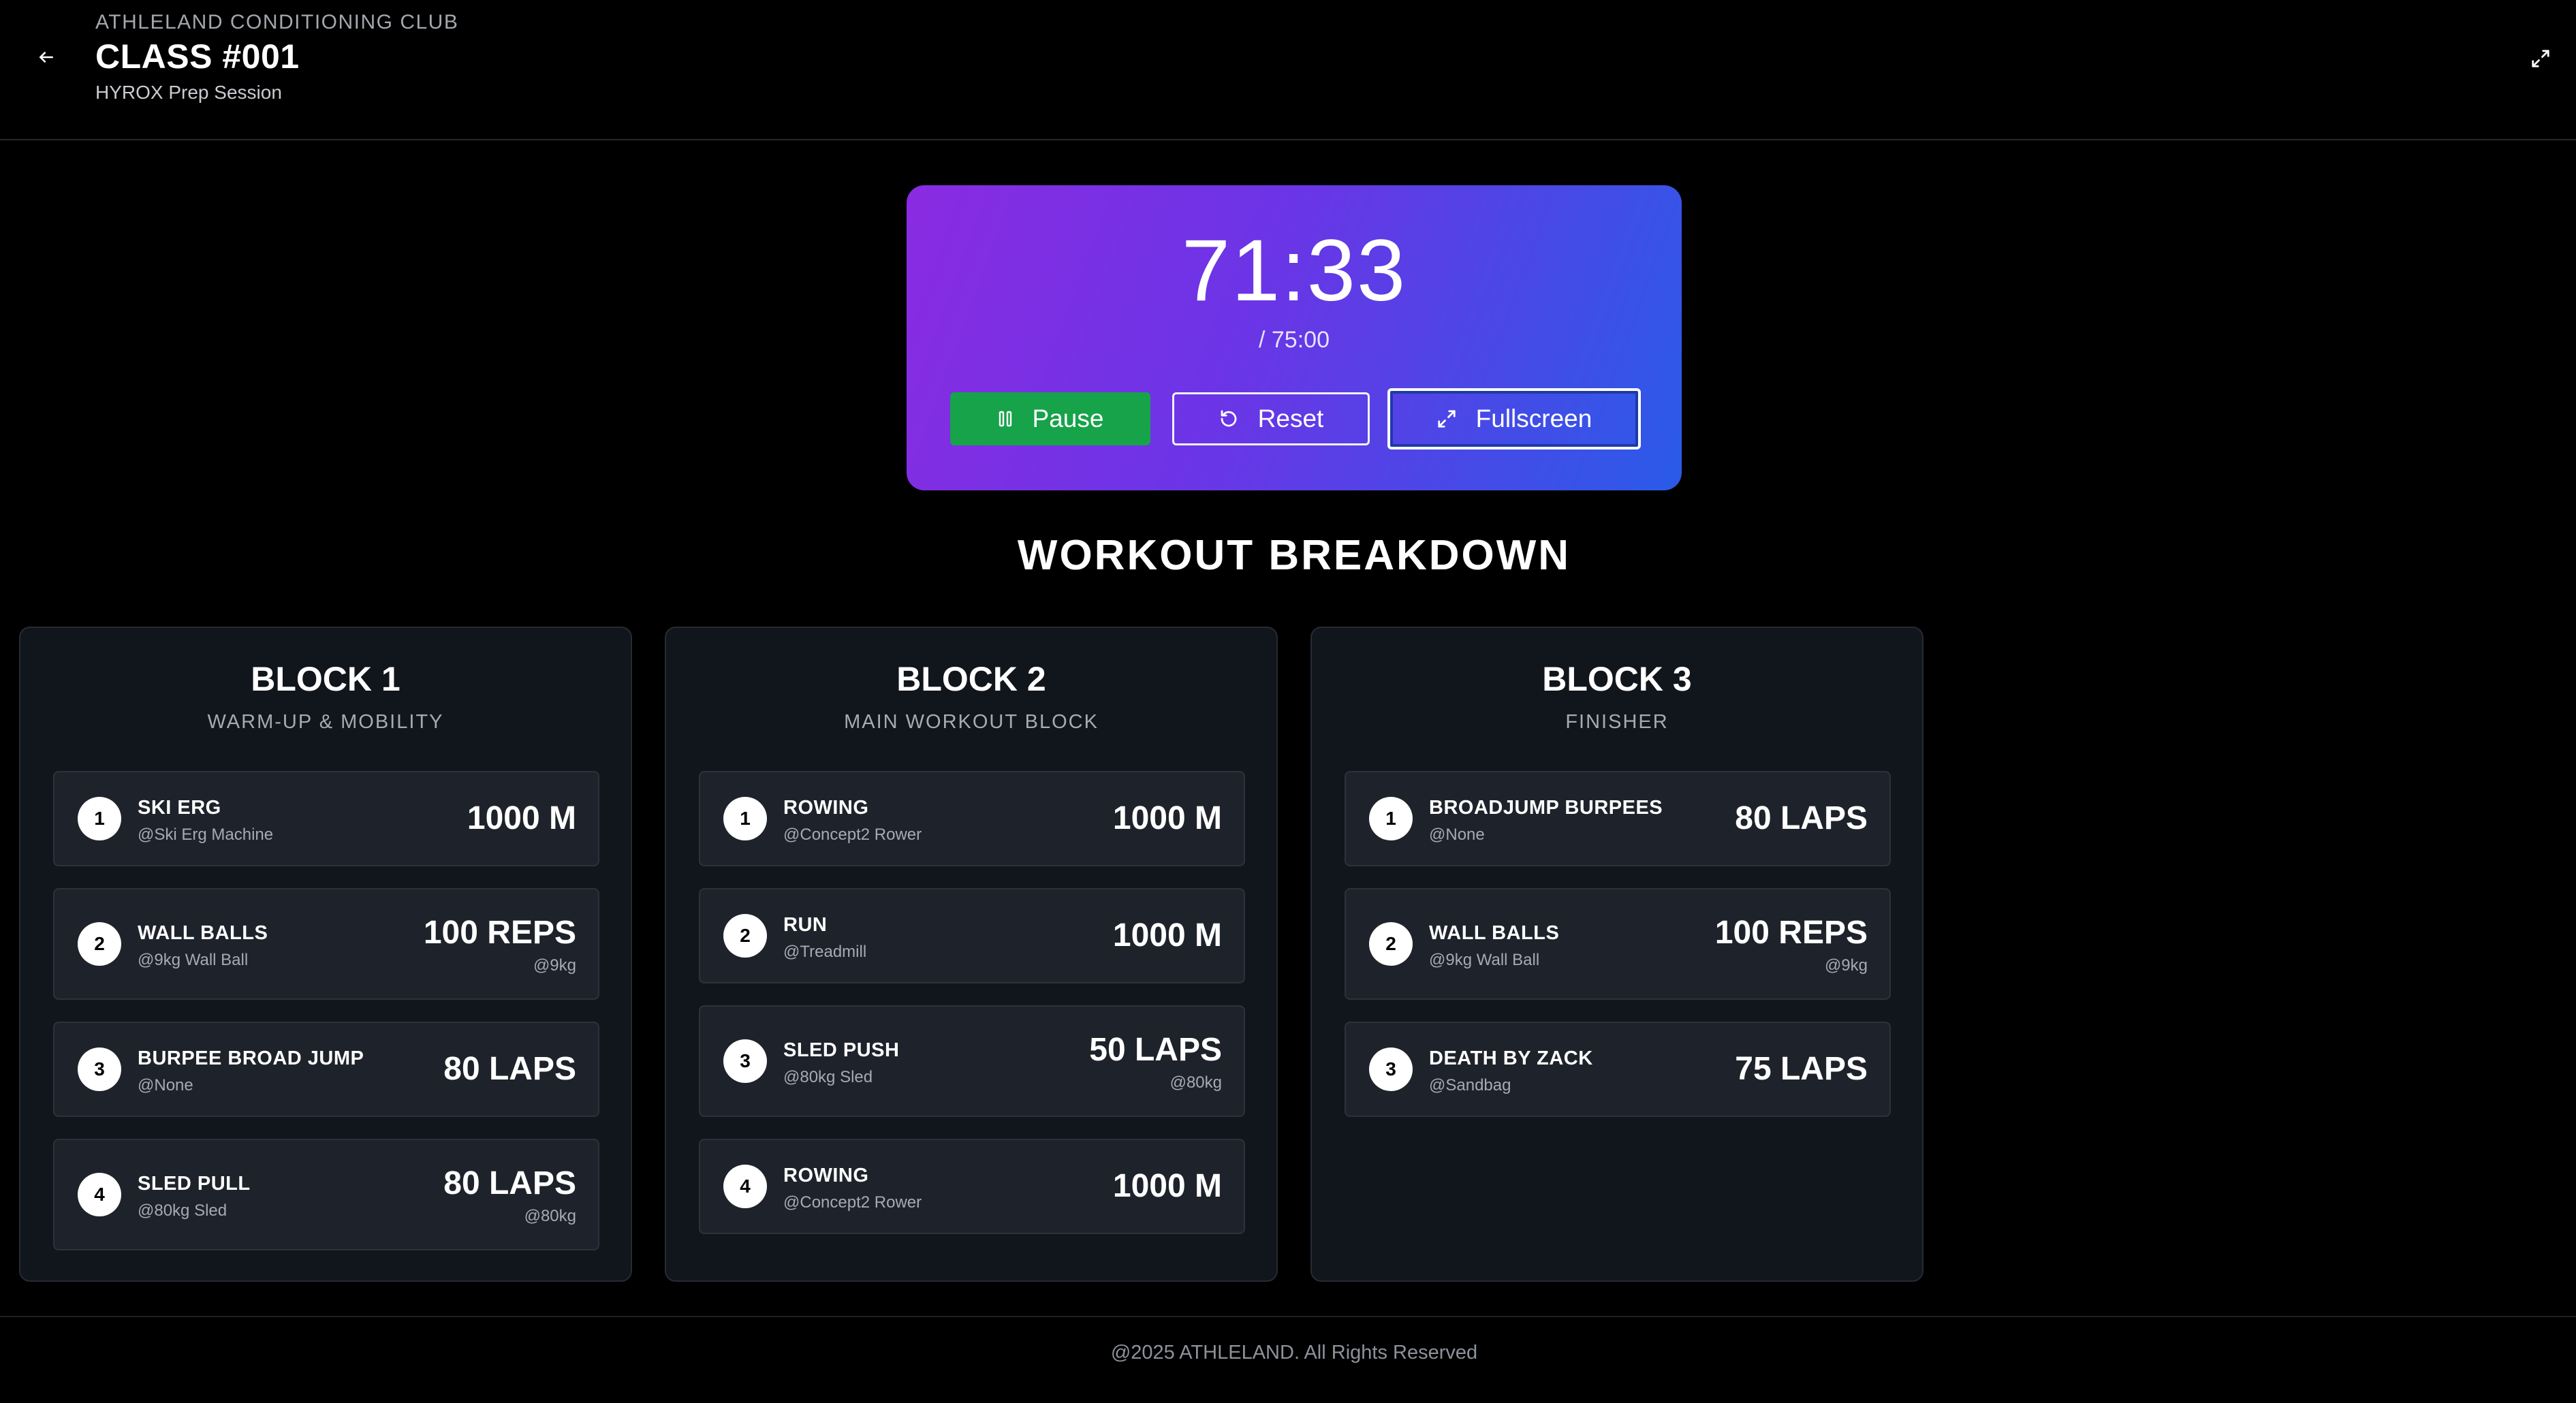  Describe the element at coordinates (1617, 679) in the screenshot. I see `block-title: BLOCK 3` at that location.